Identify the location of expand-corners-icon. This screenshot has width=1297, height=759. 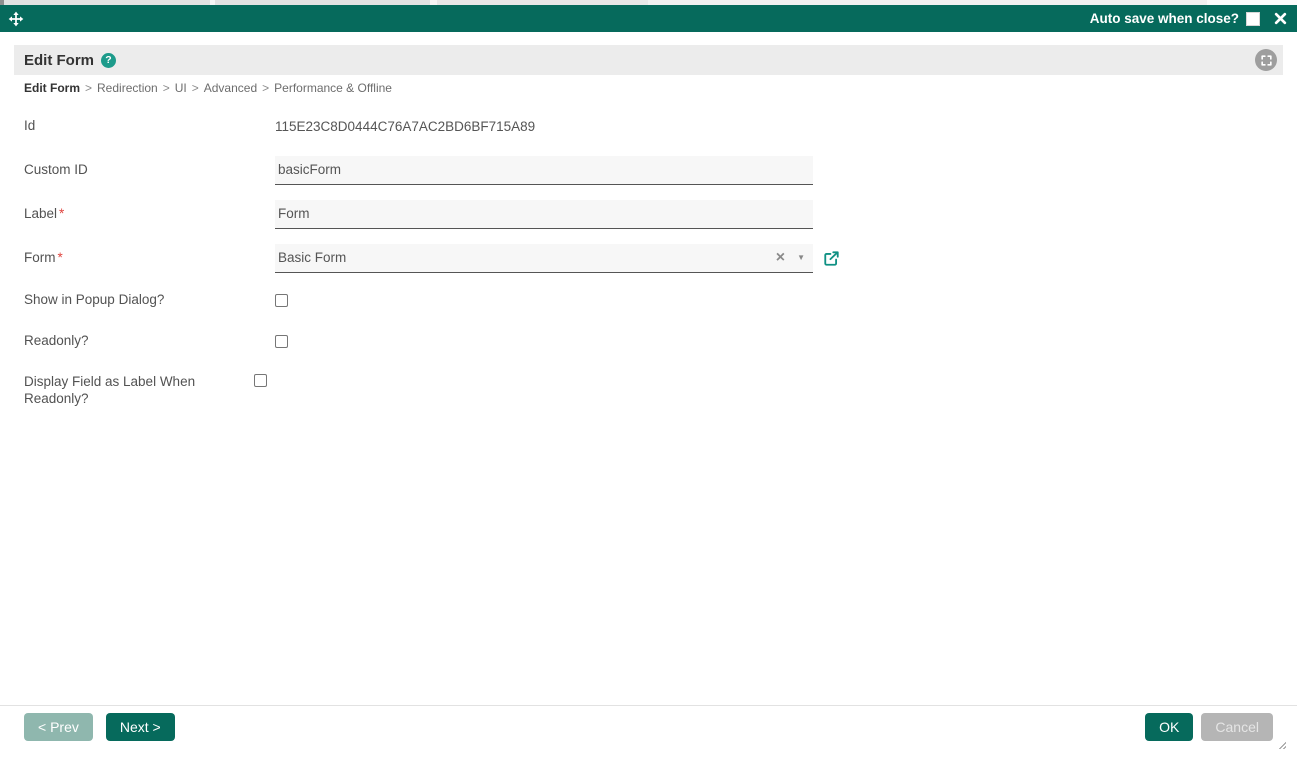
(1266, 60).